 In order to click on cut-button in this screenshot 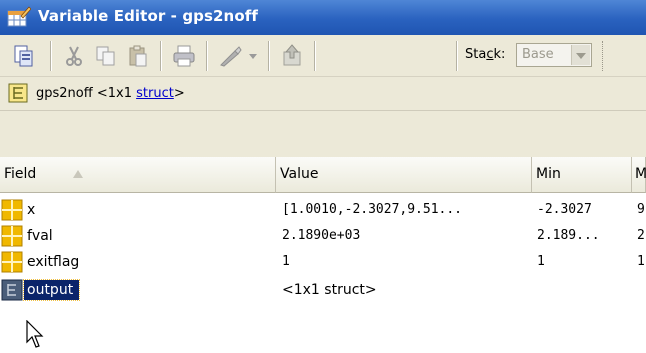, I will do `click(74, 56)`.